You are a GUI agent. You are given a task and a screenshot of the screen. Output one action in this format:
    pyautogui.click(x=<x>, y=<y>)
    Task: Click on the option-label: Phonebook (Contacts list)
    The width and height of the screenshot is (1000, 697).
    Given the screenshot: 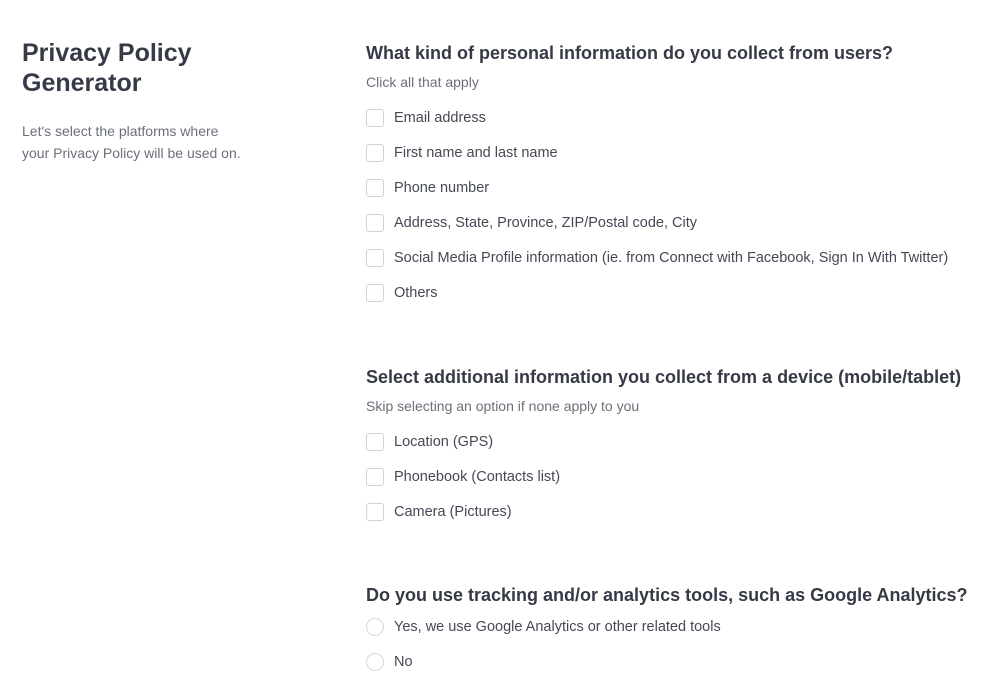 What is the action you would take?
    pyautogui.click(x=477, y=476)
    